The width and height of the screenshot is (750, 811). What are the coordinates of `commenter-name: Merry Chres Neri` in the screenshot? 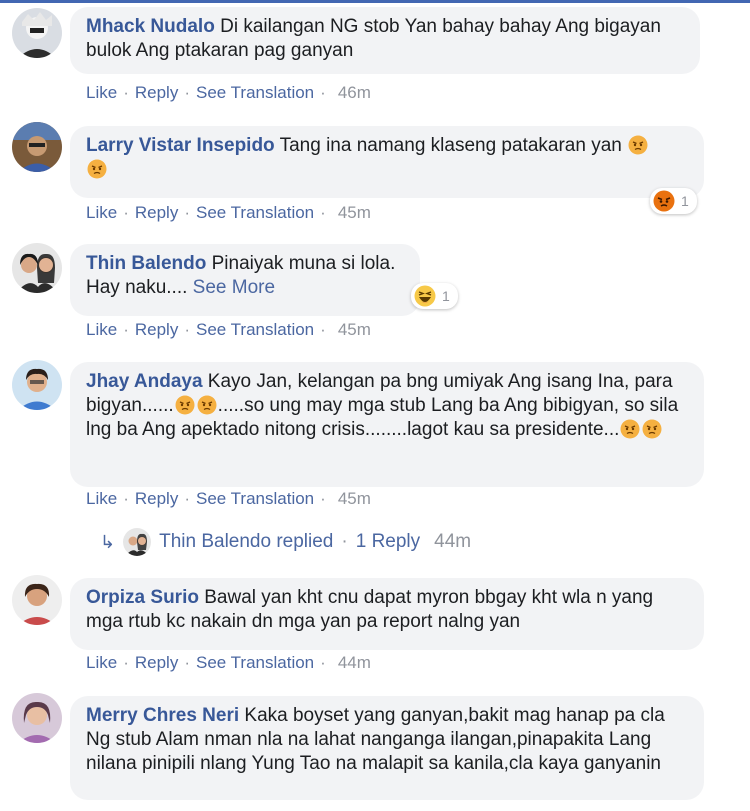 It's located at (162, 715).